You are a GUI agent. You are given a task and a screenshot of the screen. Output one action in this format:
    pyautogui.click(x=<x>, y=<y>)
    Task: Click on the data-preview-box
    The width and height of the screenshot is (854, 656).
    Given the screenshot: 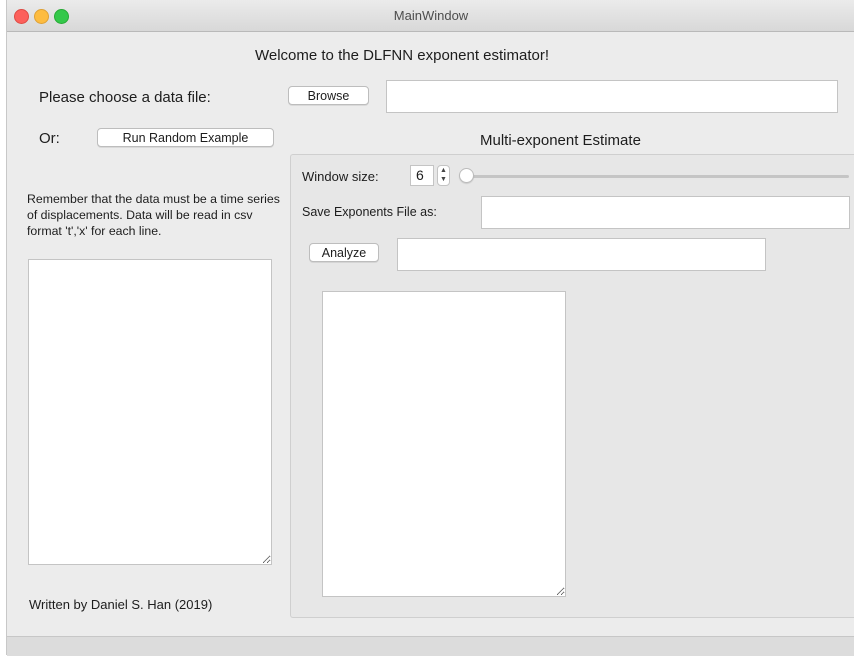 What is the action you would take?
    pyautogui.click(x=150, y=412)
    